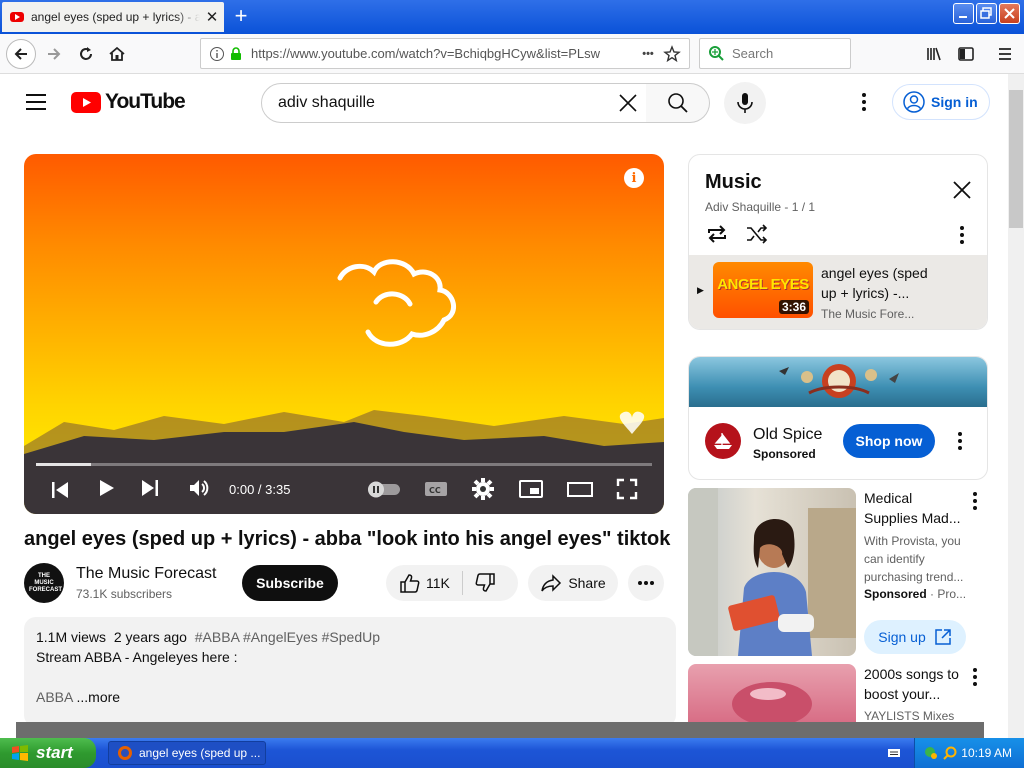 The width and height of the screenshot is (1024, 768). I want to click on sponsored-video-thumbnail, so click(772, 572).